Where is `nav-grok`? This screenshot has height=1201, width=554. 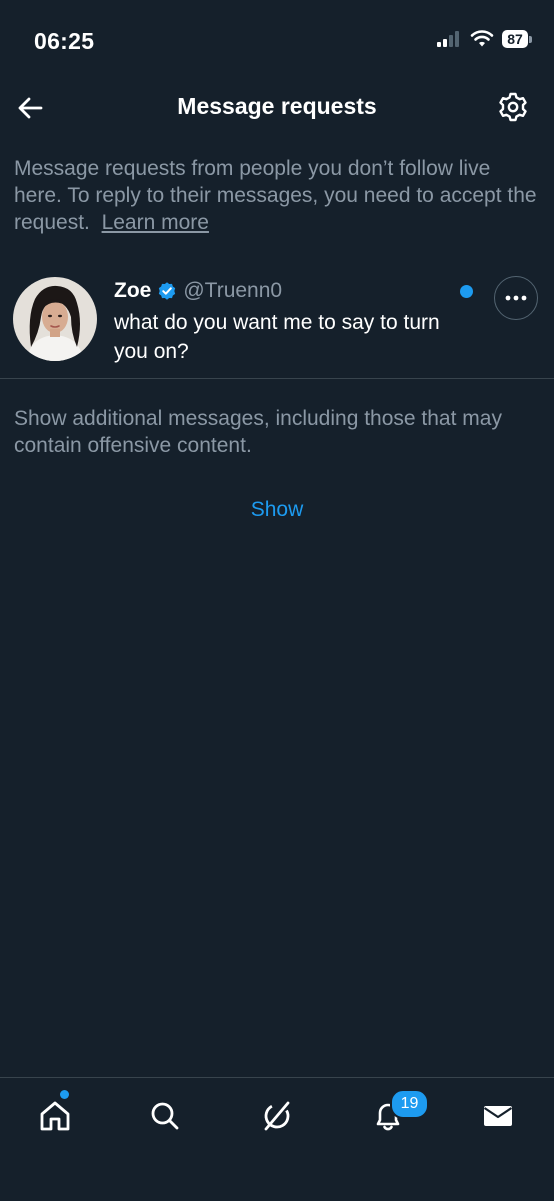
nav-grok is located at coordinates (277, 1116).